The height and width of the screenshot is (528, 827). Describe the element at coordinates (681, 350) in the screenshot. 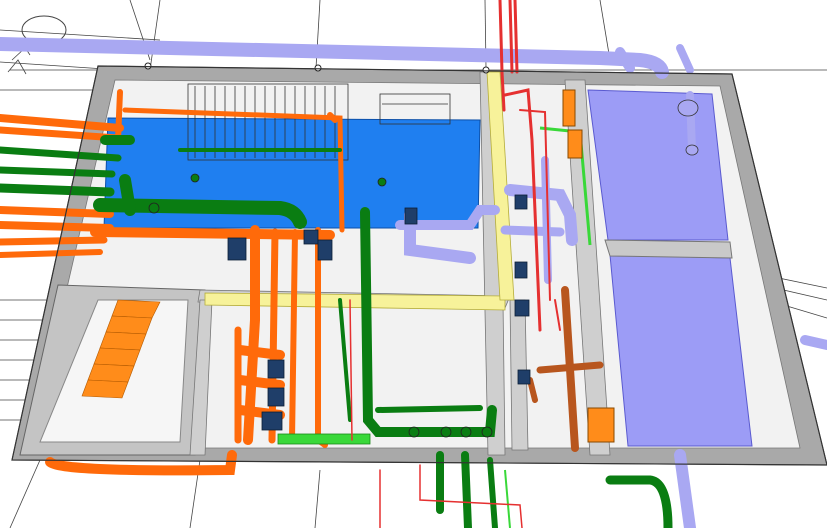

I see `water-tank-purple-lower` at that location.